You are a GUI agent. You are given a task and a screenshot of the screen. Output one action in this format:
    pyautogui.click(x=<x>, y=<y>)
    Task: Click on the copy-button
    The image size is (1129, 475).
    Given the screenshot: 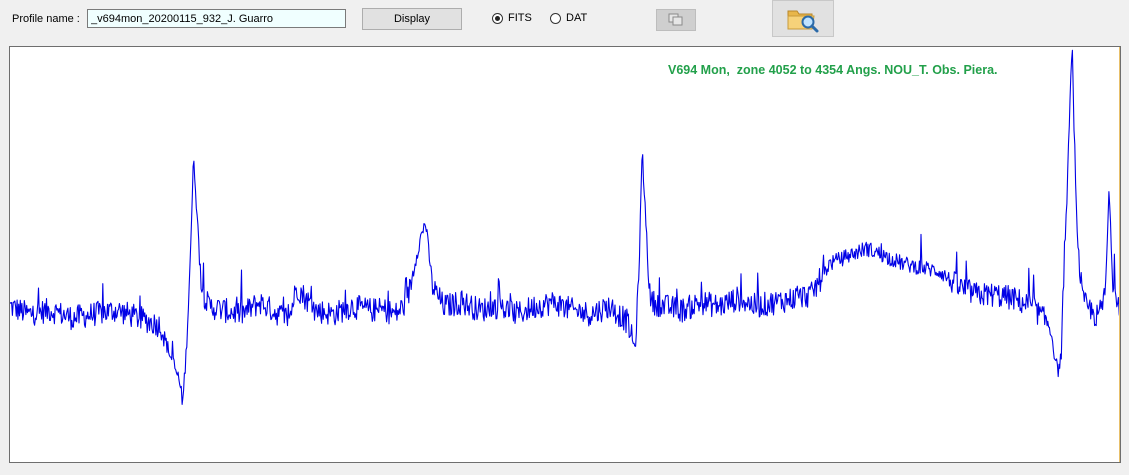 What is the action you would take?
    pyautogui.click(x=676, y=20)
    